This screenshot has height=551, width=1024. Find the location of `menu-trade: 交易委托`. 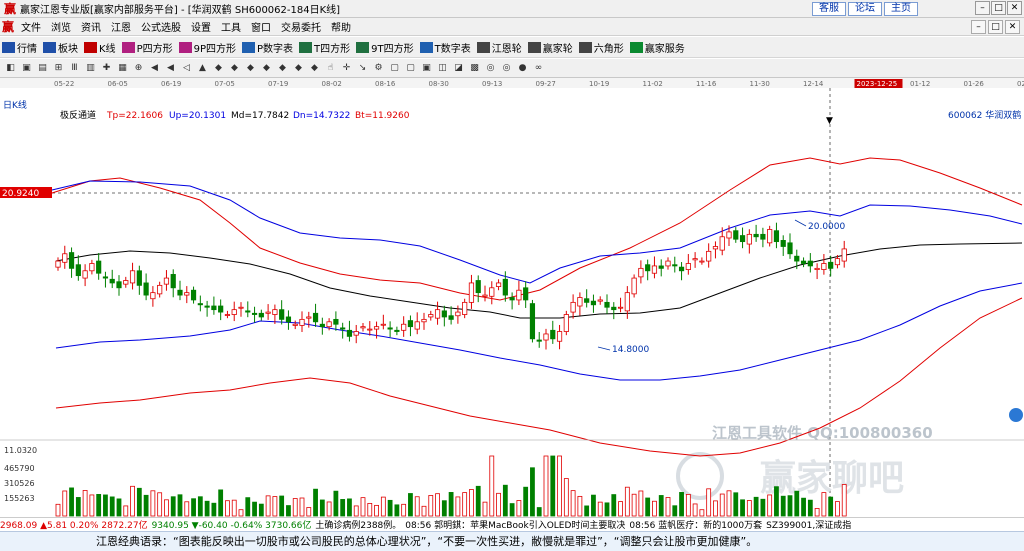

menu-trade: 交易委托 is located at coordinates (301, 26).